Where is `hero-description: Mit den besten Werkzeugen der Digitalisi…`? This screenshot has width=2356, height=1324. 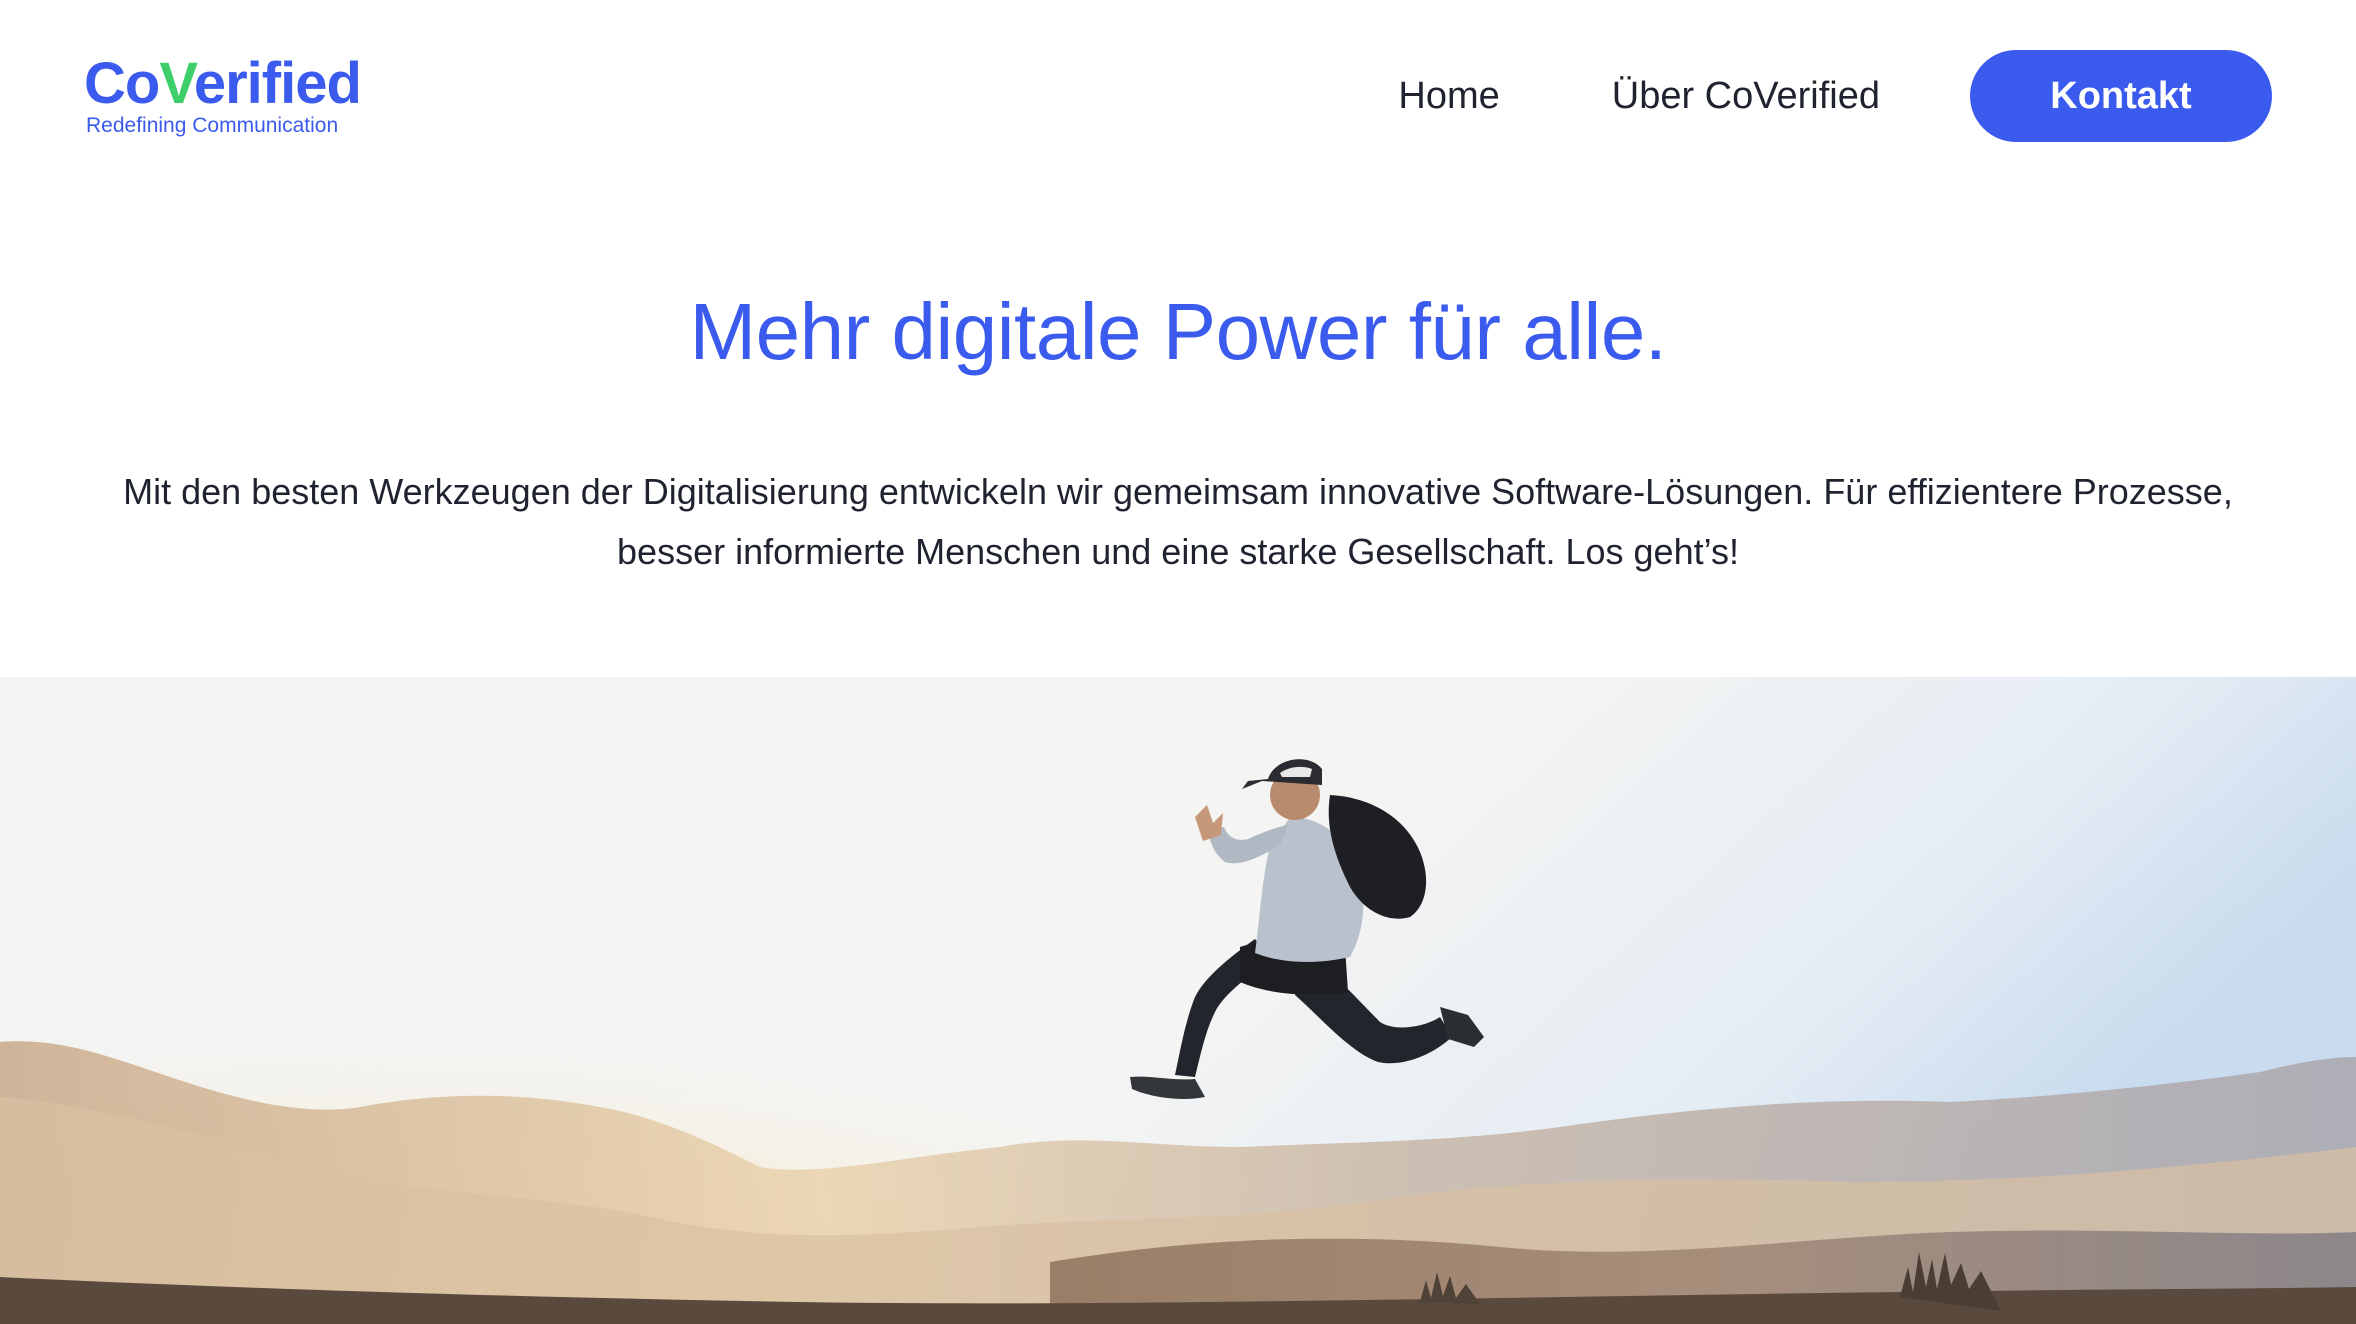 hero-description: Mit den besten Werkzeugen der Digitalisi… is located at coordinates (1178, 521).